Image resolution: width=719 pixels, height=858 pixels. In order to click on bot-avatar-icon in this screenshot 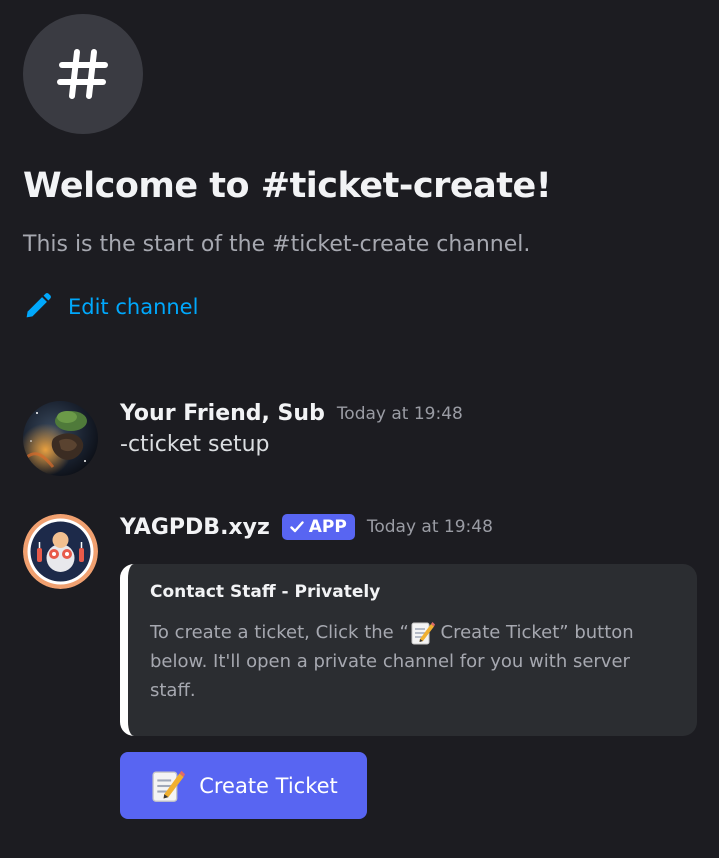, I will do `click(60, 551)`.